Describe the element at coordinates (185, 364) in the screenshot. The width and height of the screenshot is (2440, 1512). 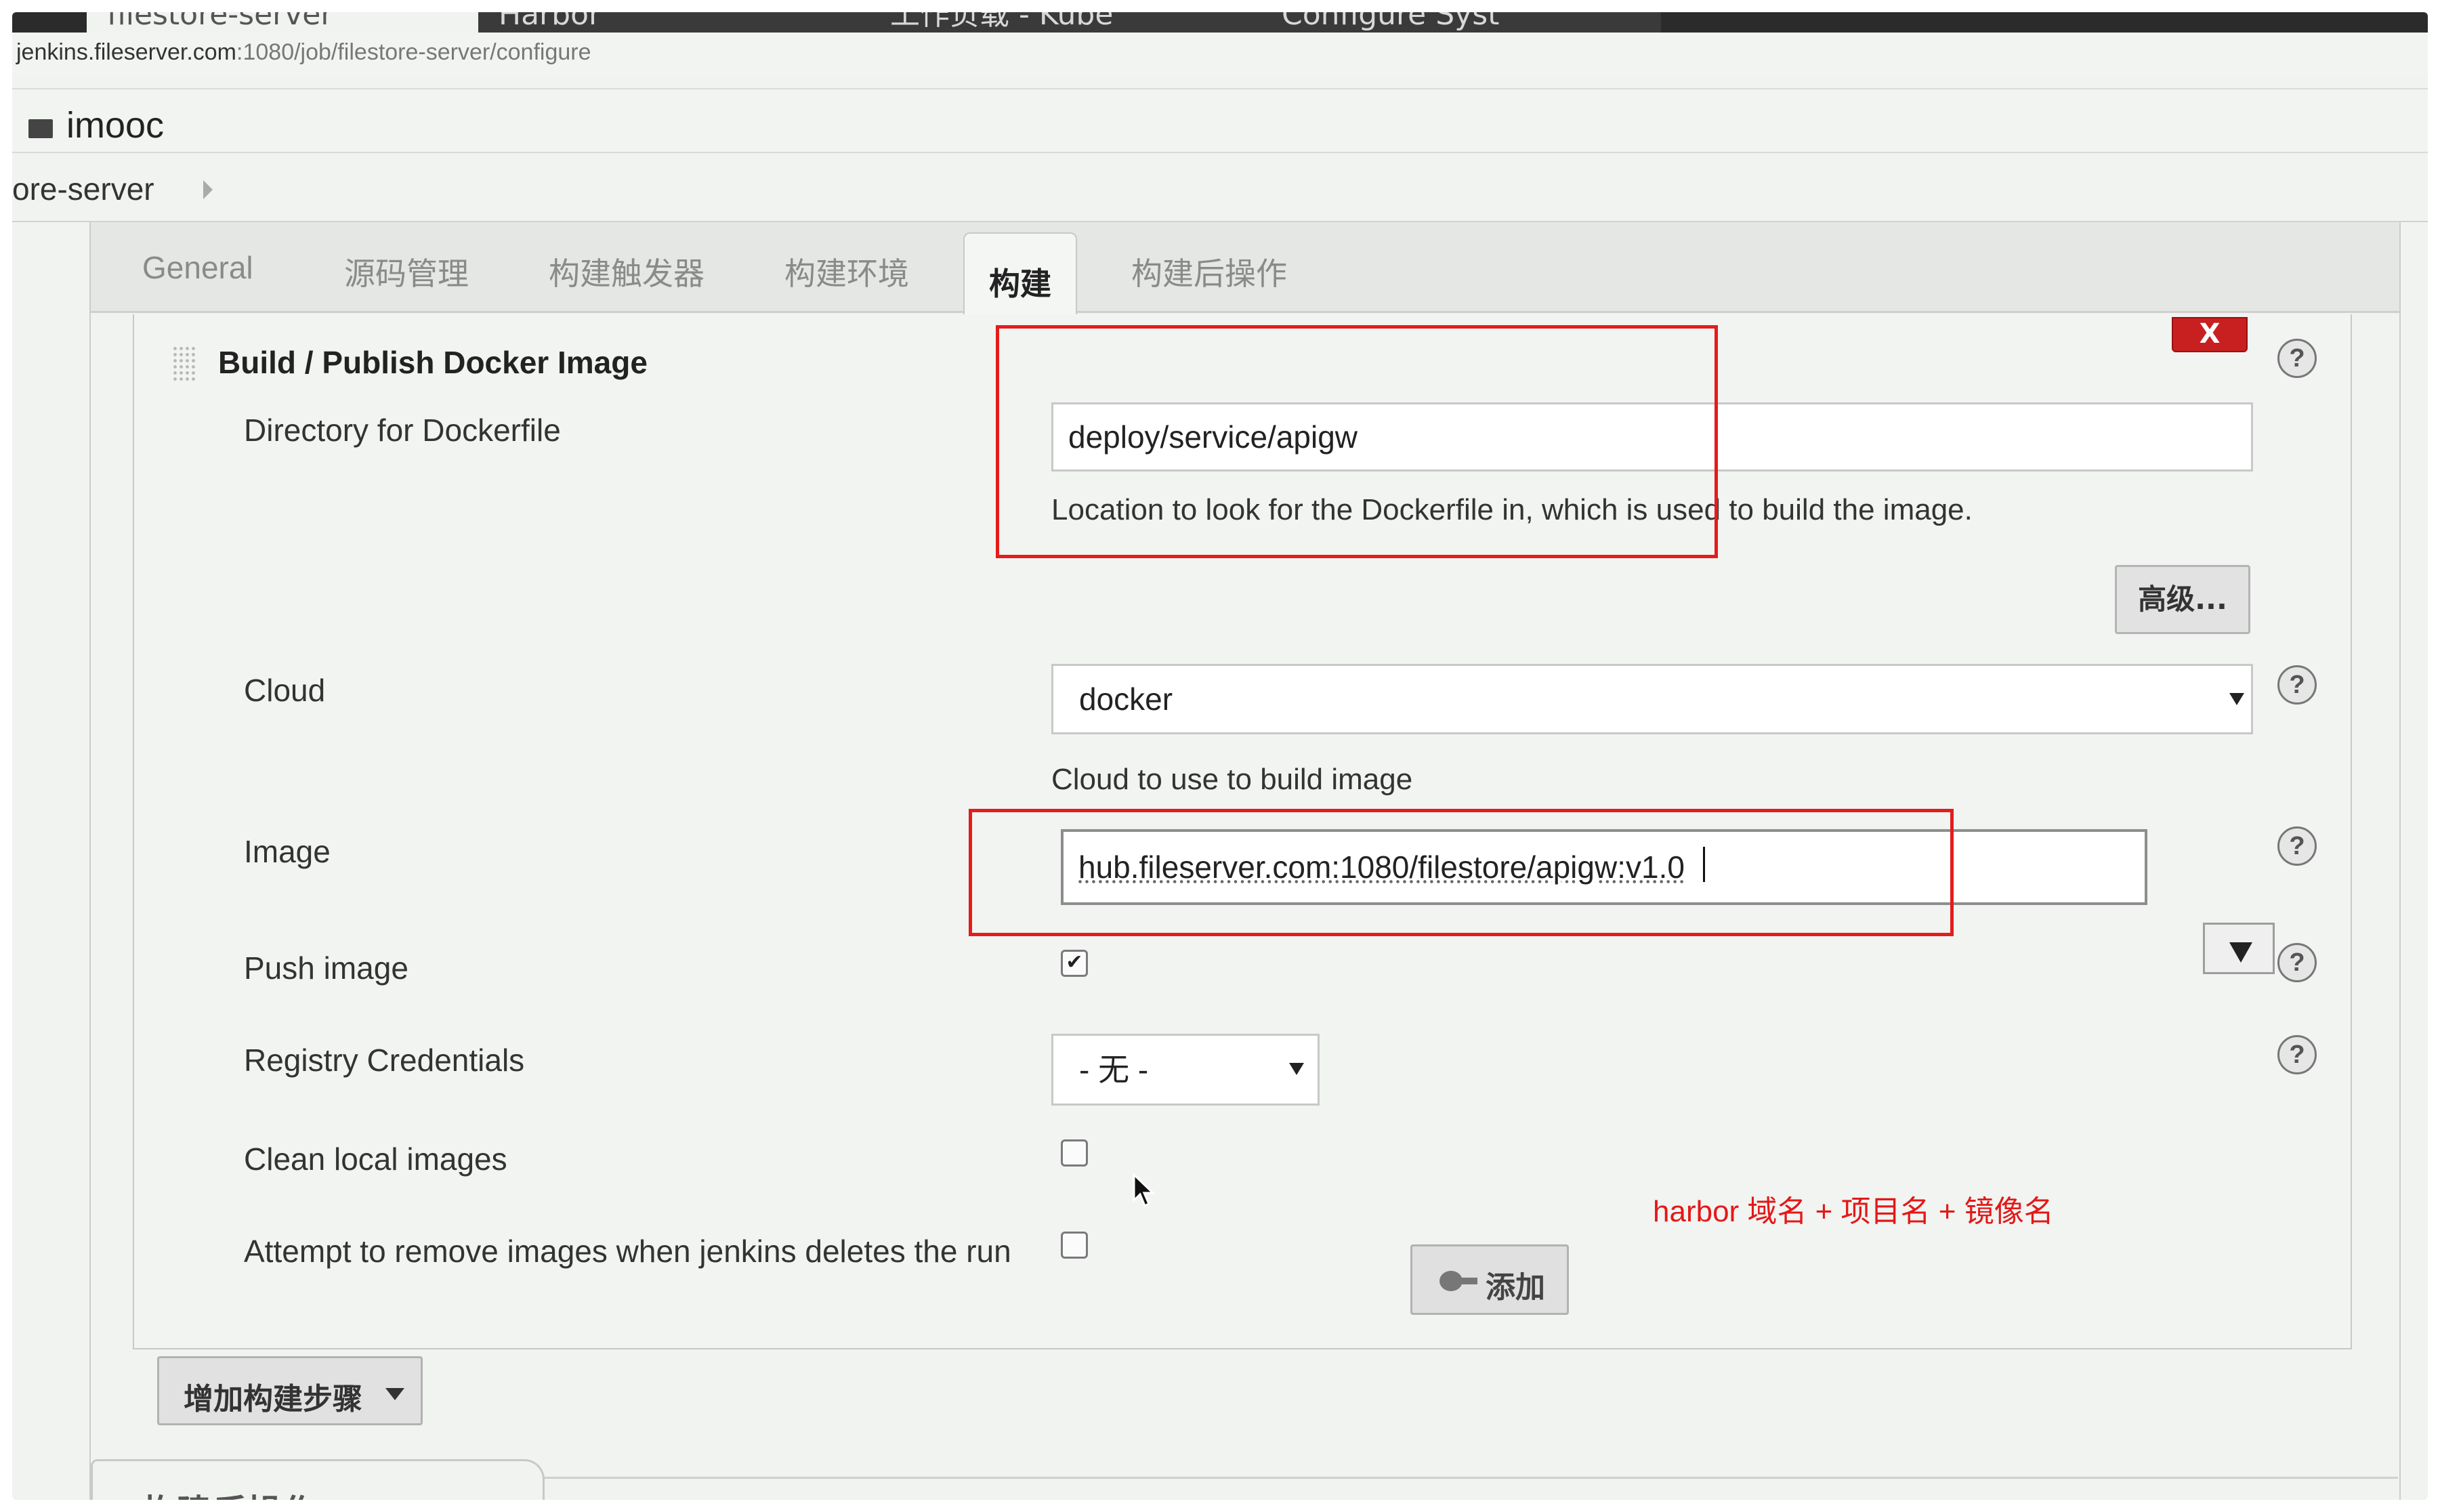
I see `drag-handle-icon` at that location.